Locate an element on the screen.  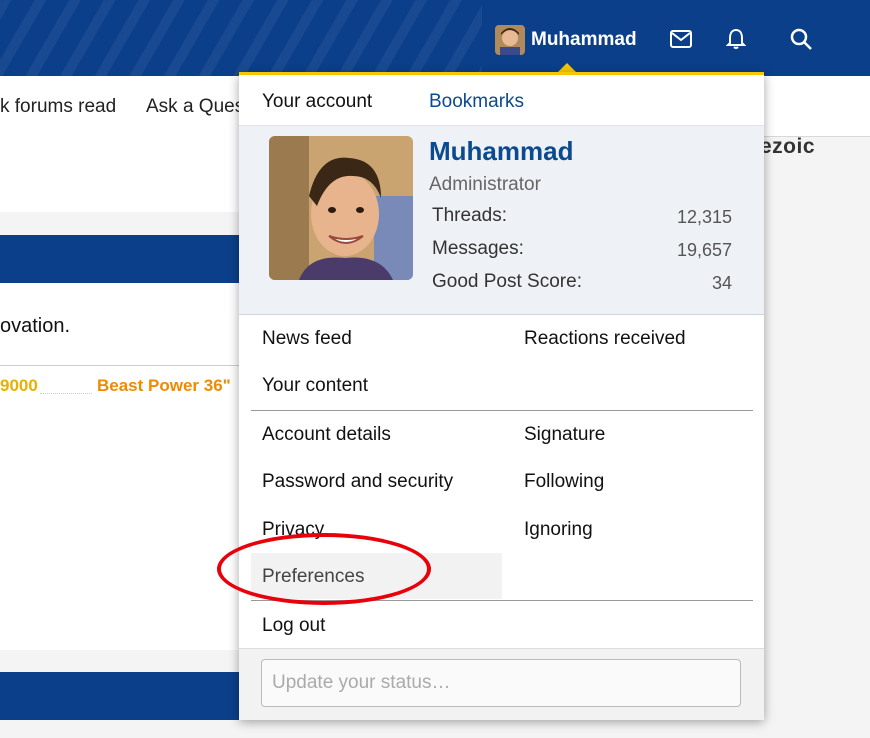
bell-icon is located at coordinates (736, 39).